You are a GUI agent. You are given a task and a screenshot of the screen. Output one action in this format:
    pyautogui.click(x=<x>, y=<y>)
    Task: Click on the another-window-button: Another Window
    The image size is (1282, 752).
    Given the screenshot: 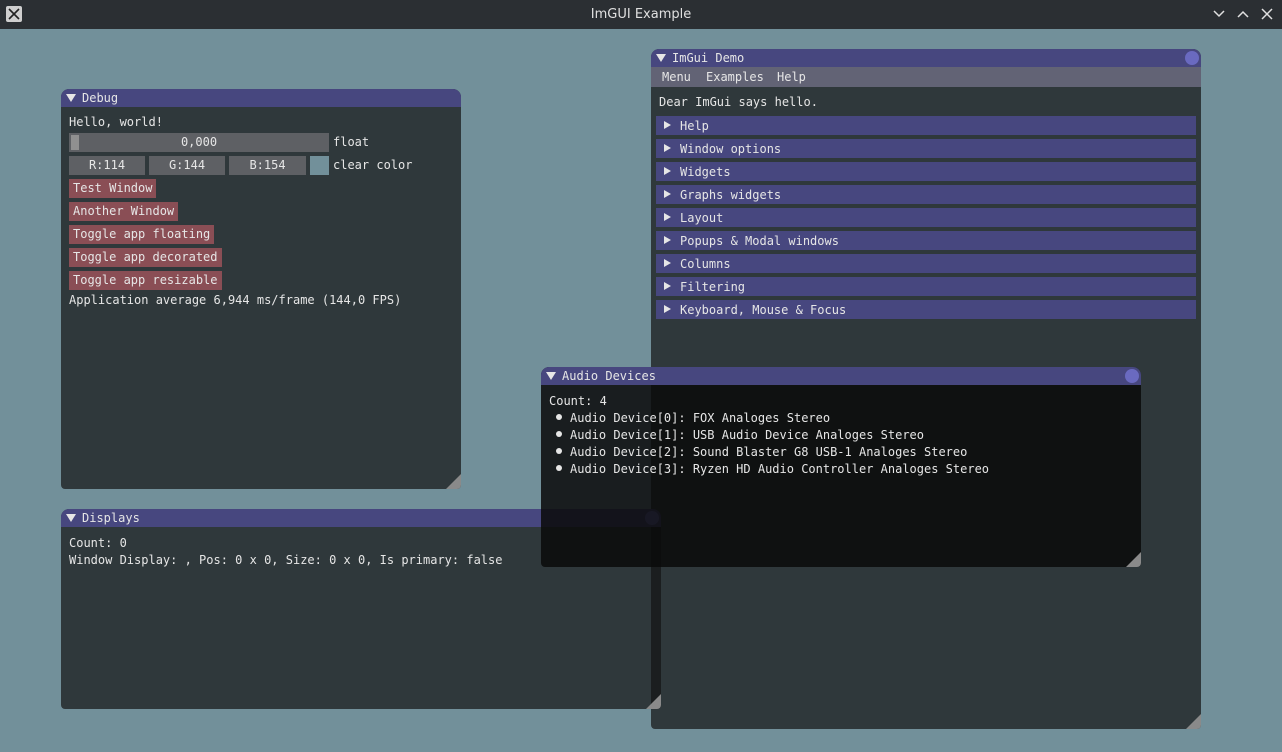 What is the action you would take?
    pyautogui.click(x=124, y=211)
    